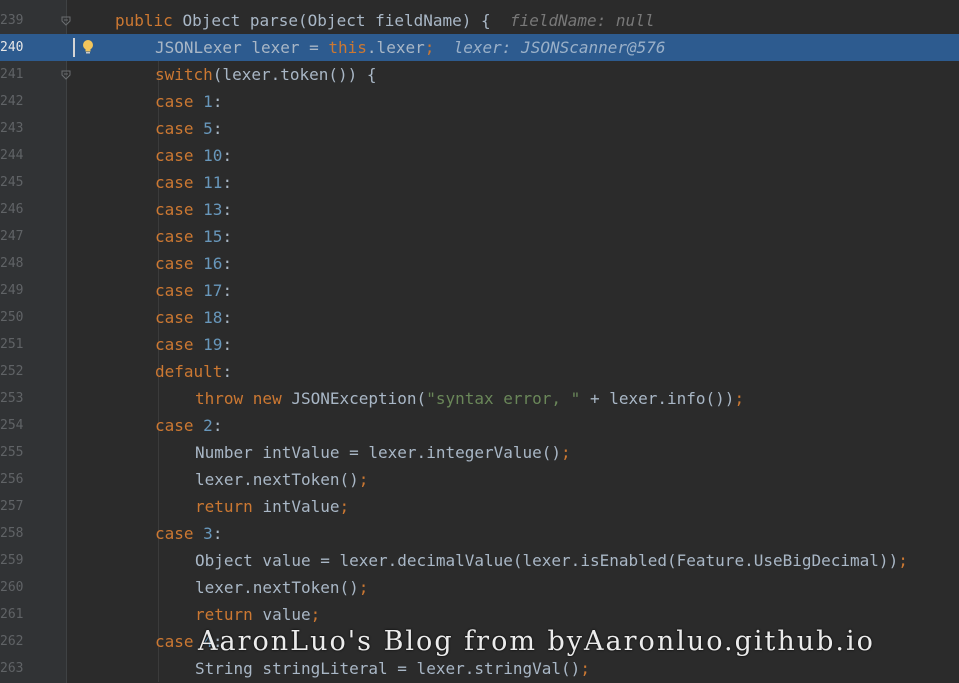 The width and height of the screenshot is (959, 683). I want to click on code-text: case 3:, so click(188, 533).